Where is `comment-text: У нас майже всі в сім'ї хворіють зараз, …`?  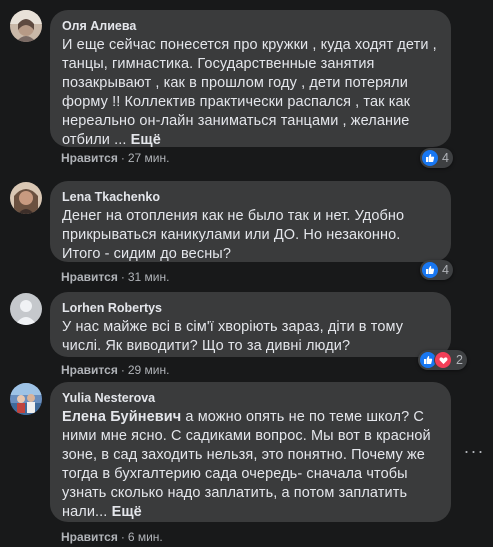
comment-text: У нас майже всі в сім'ї хворіють зараз, … is located at coordinates (233, 336).